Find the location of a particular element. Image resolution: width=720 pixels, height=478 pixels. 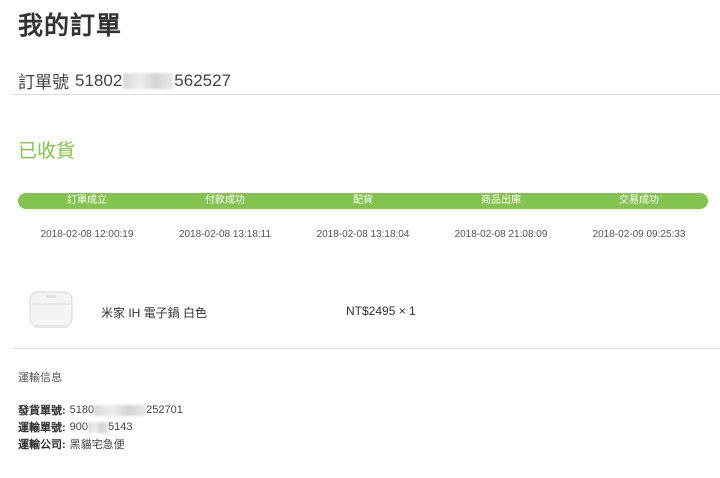

order-number: 訂單號 51802 562527 is located at coordinates (124, 80).